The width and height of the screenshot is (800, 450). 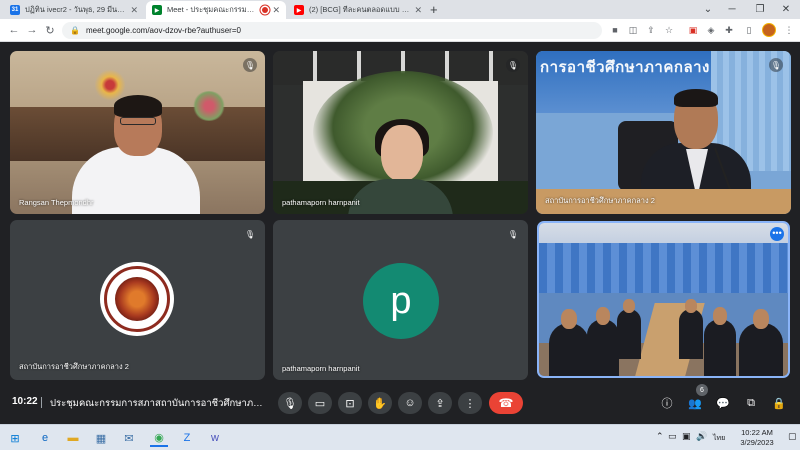 I want to click on leave-call-button: ☎, so click(x=506, y=403).